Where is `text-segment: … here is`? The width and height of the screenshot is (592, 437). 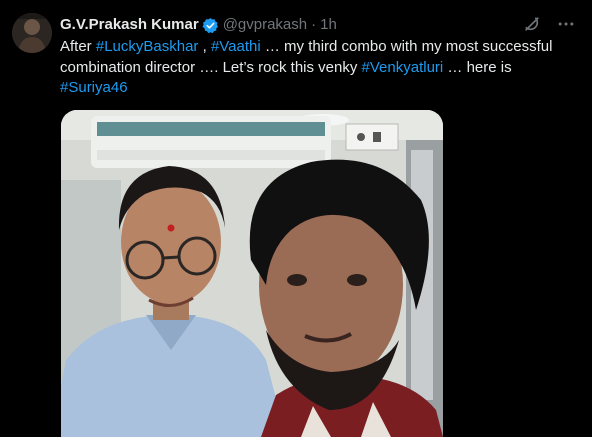
text-segment: … here is is located at coordinates (477, 67).